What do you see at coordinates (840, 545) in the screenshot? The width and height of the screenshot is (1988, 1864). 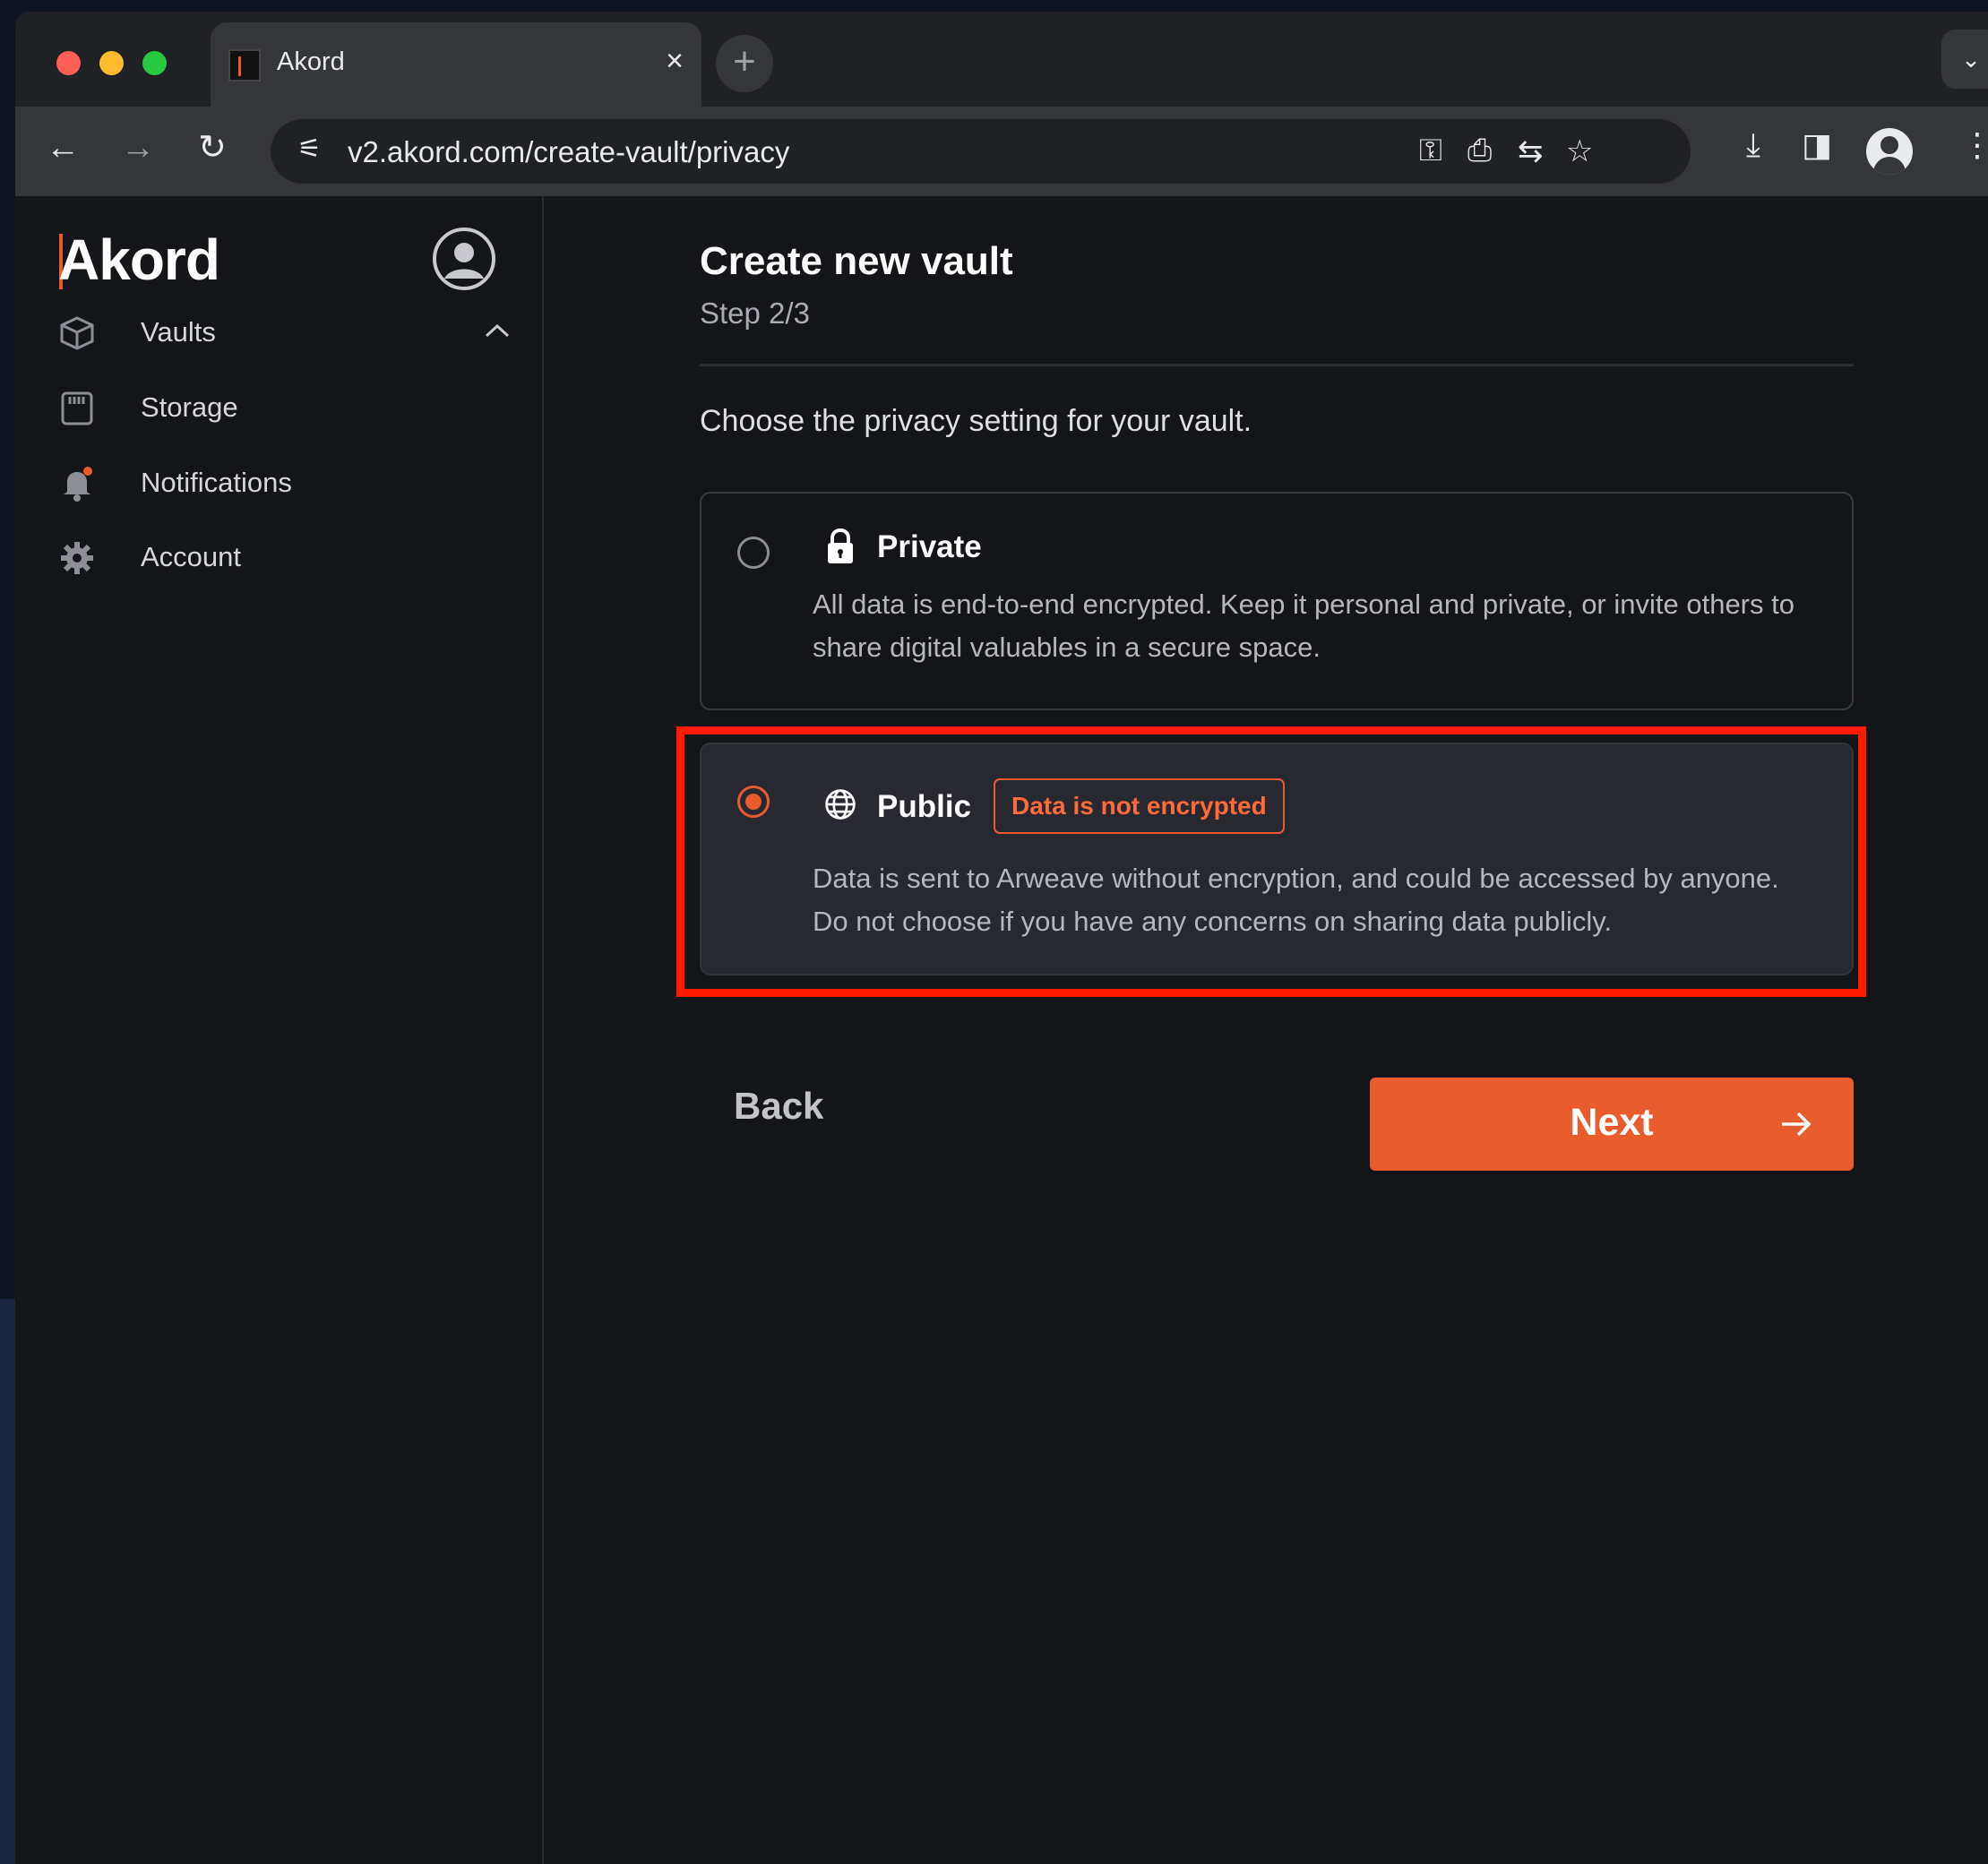 I see `lock-icon` at bounding box center [840, 545].